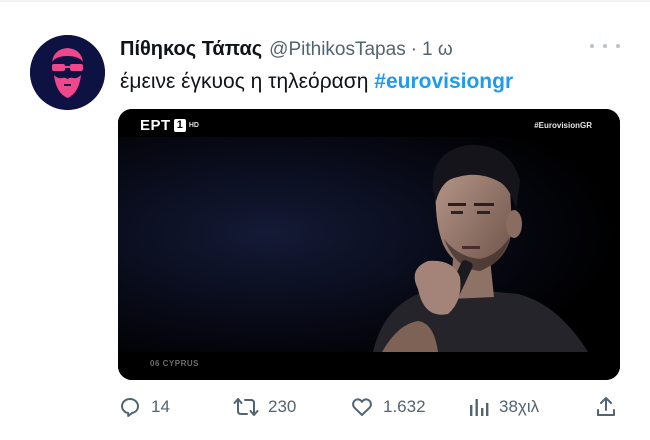  Describe the element at coordinates (337, 50) in the screenshot. I see `author-handle: @PithikosTapas` at that location.